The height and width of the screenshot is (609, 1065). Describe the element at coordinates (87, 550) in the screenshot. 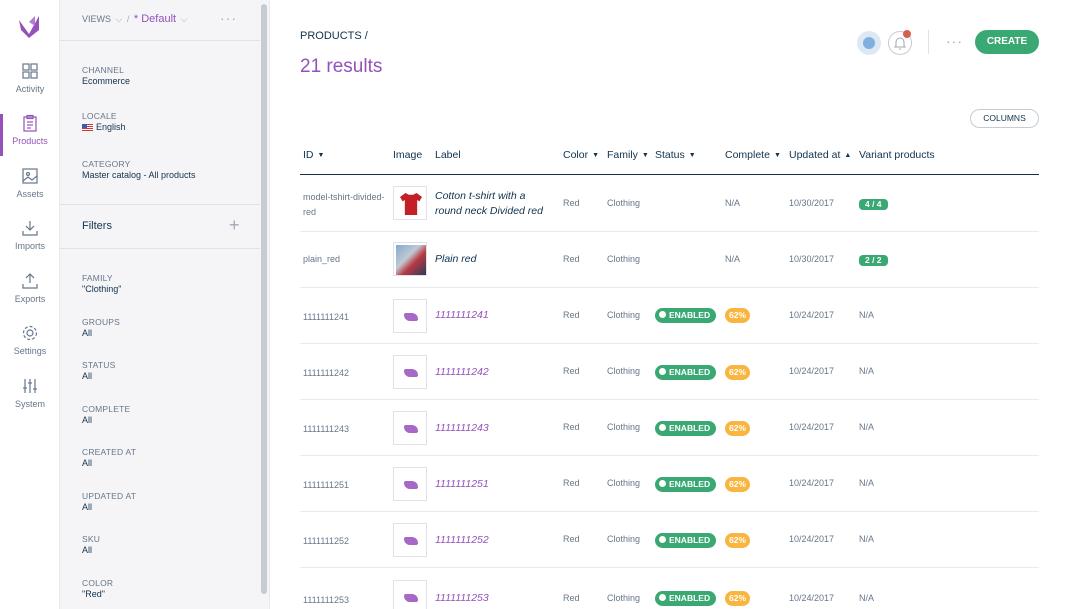

I see `filter-value: All` at that location.